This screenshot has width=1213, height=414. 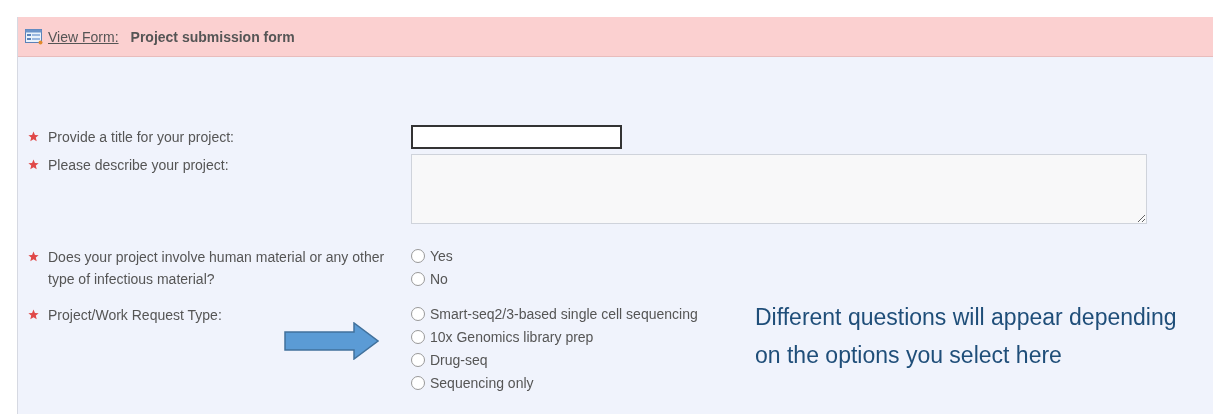 What do you see at coordinates (212, 36) in the screenshot?
I see `form-title: Project submission form` at bounding box center [212, 36].